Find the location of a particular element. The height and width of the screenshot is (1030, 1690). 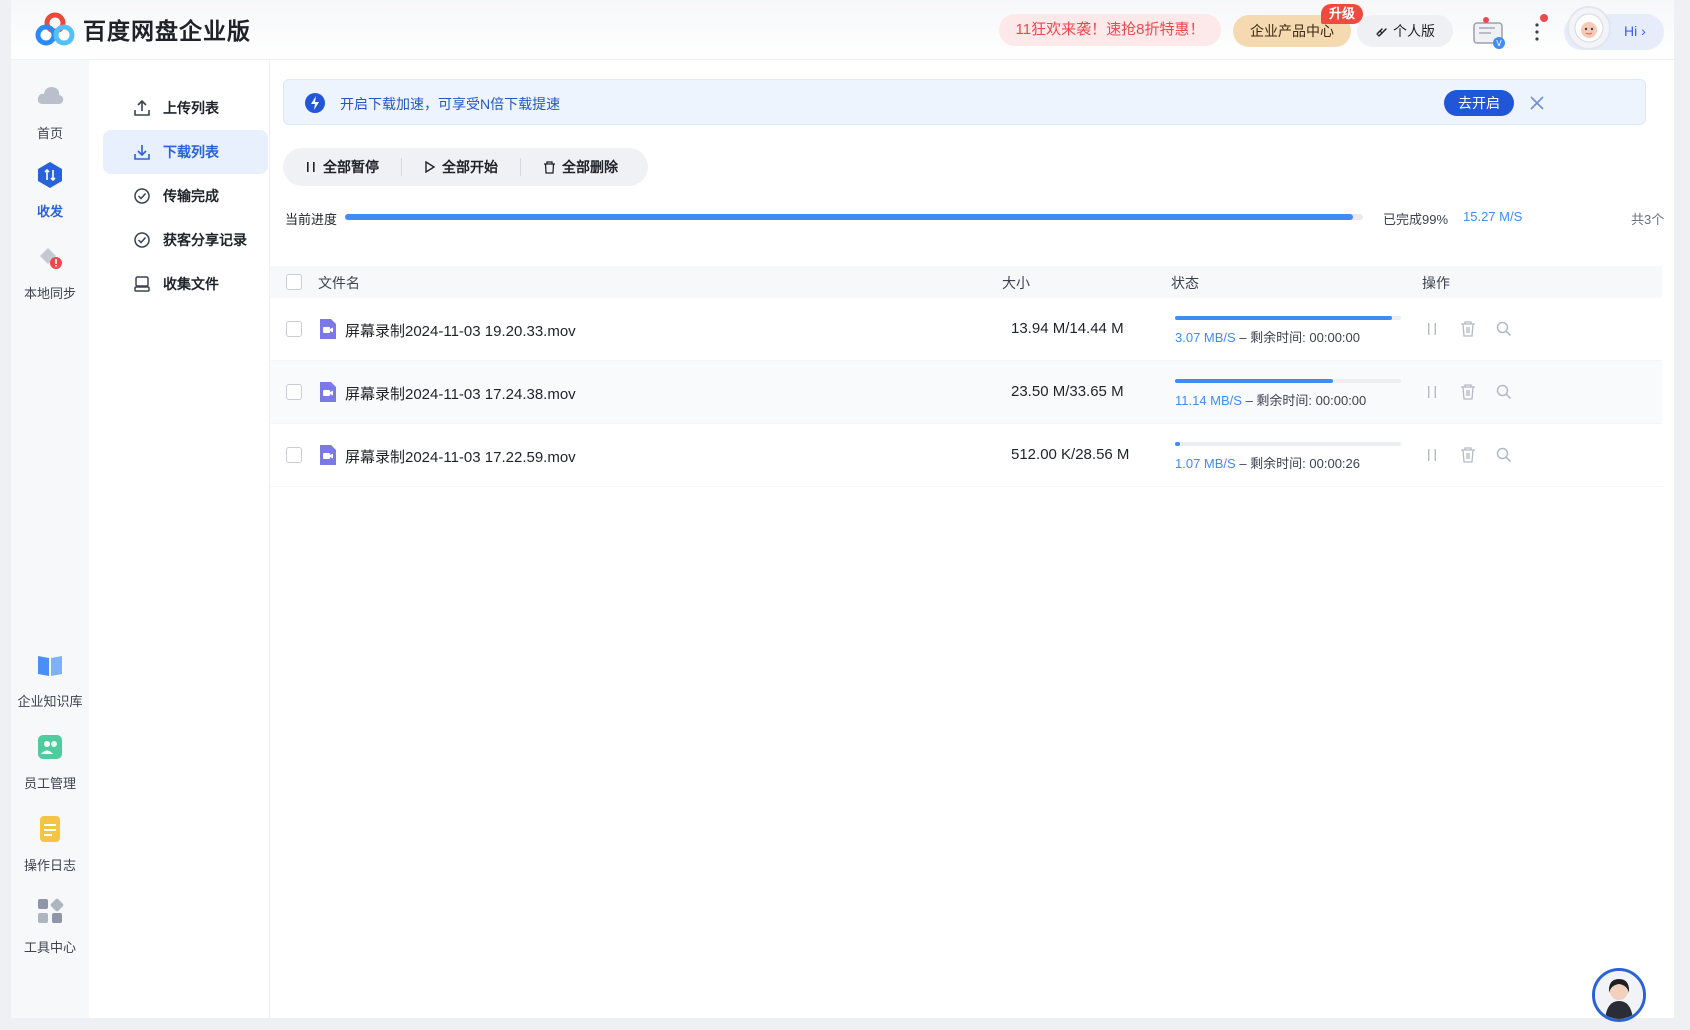

bulk-actions-toolbar: 全部暂停 全部开始 全部删除 is located at coordinates (465, 167).